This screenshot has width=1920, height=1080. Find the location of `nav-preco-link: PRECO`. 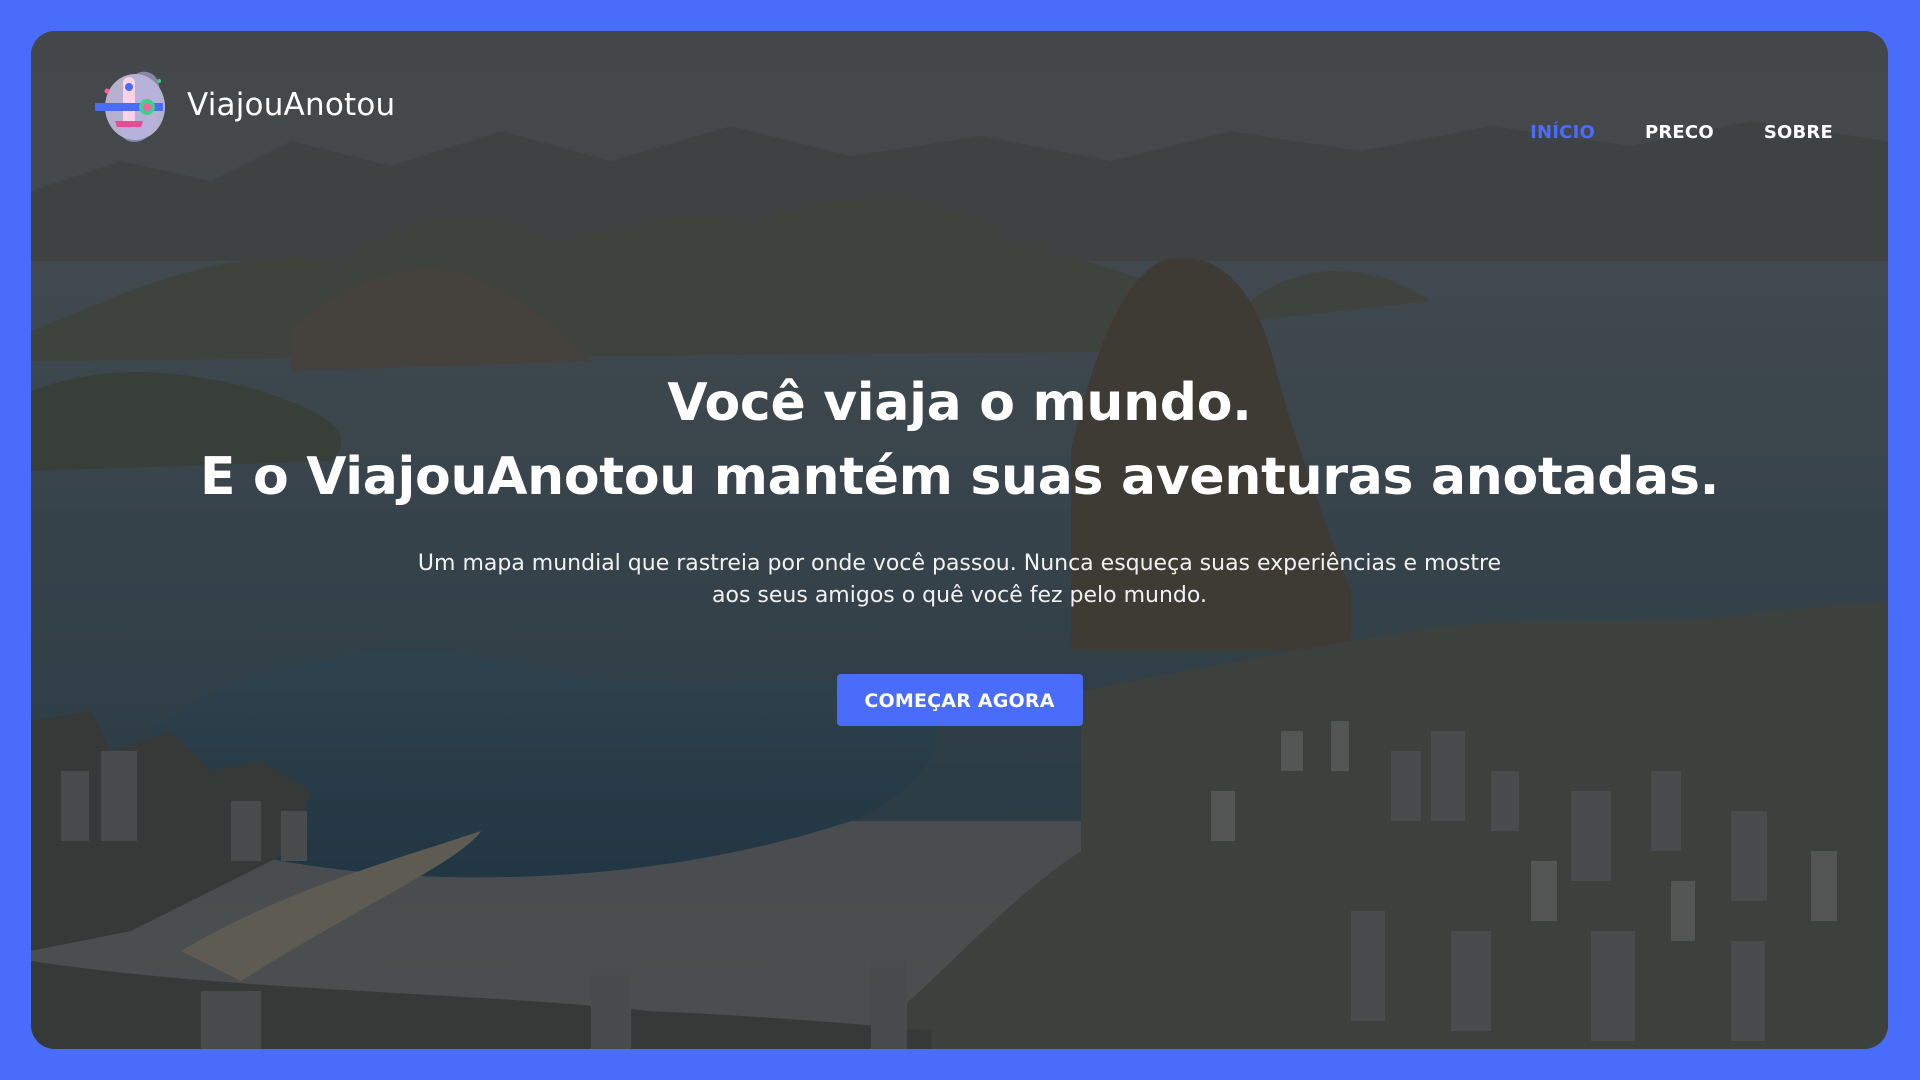

nav-preco-link: PRECO is located at coordinates (1679, 132).